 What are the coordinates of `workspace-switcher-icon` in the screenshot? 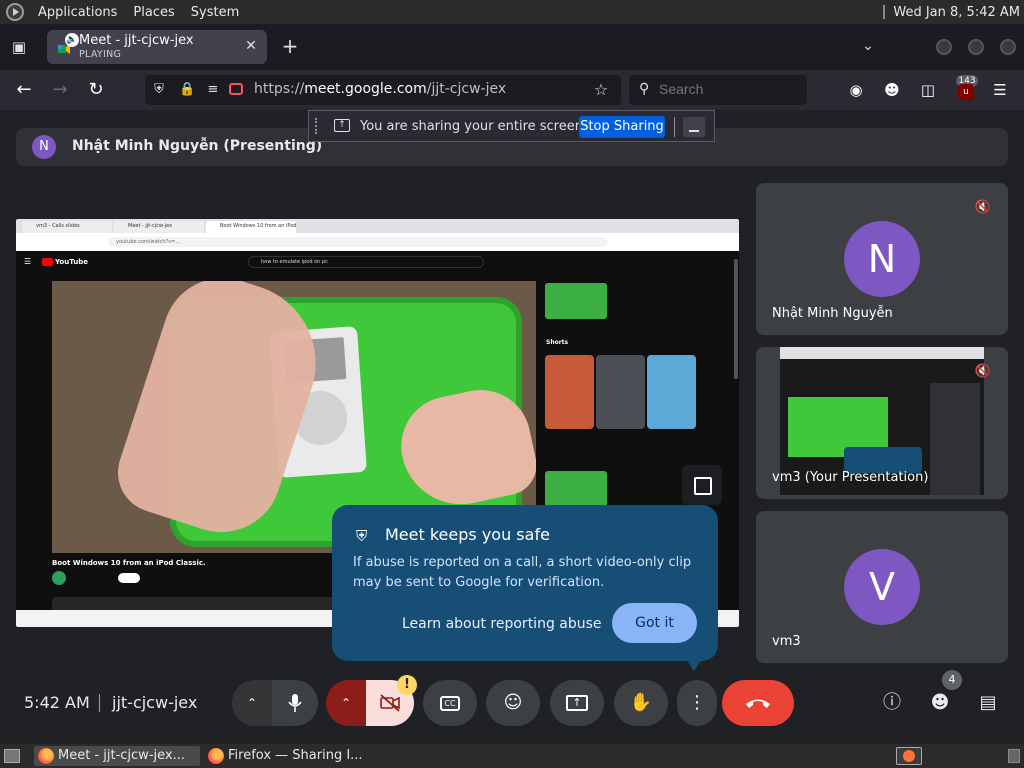 It's located at (909, 756).